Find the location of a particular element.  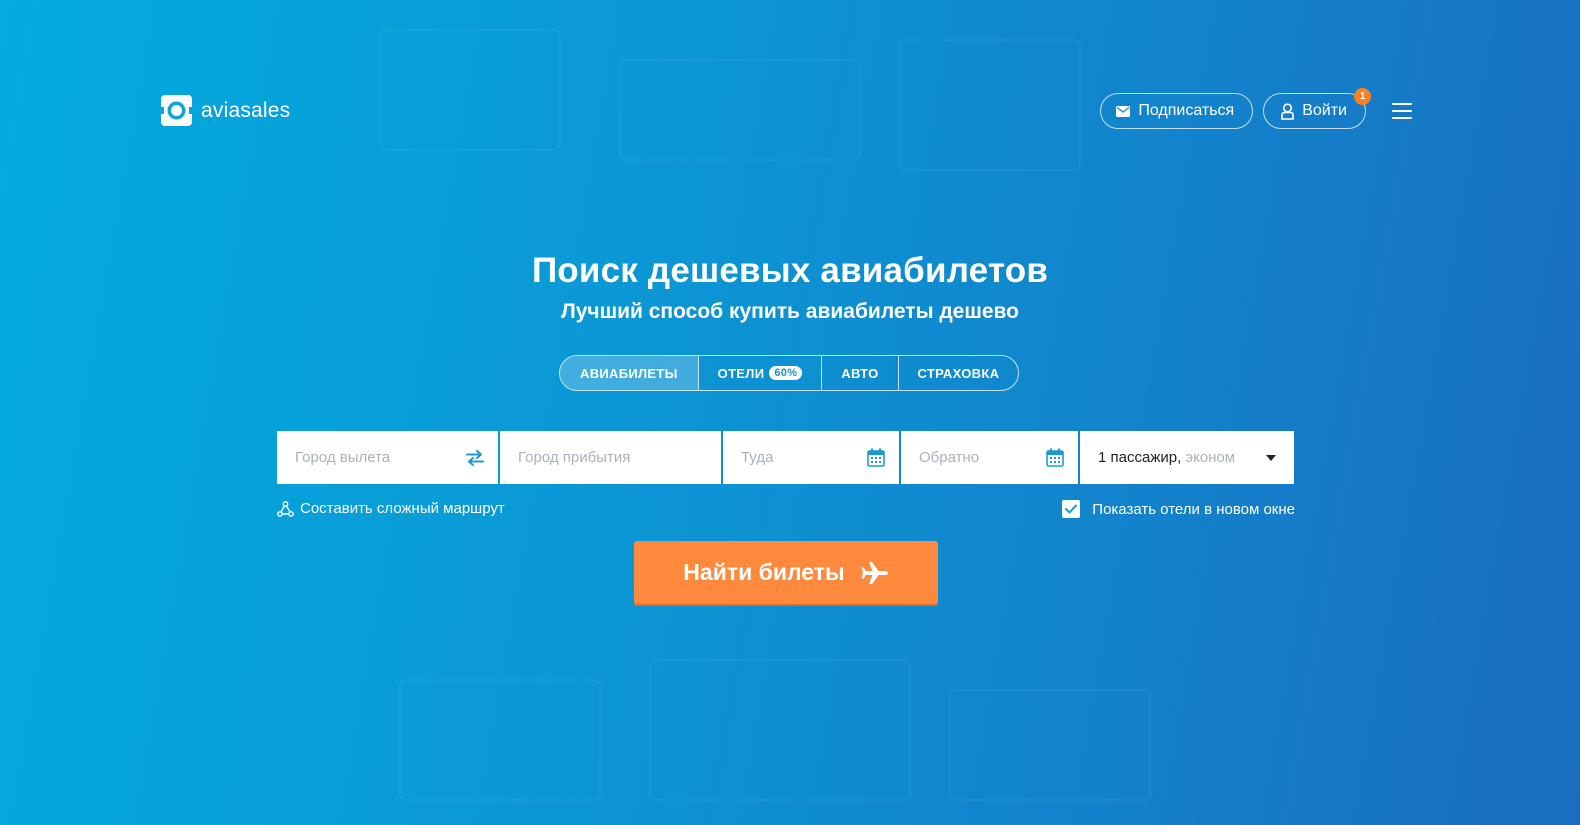

depart-date-input: Туда is located at coordinates (811, 457).